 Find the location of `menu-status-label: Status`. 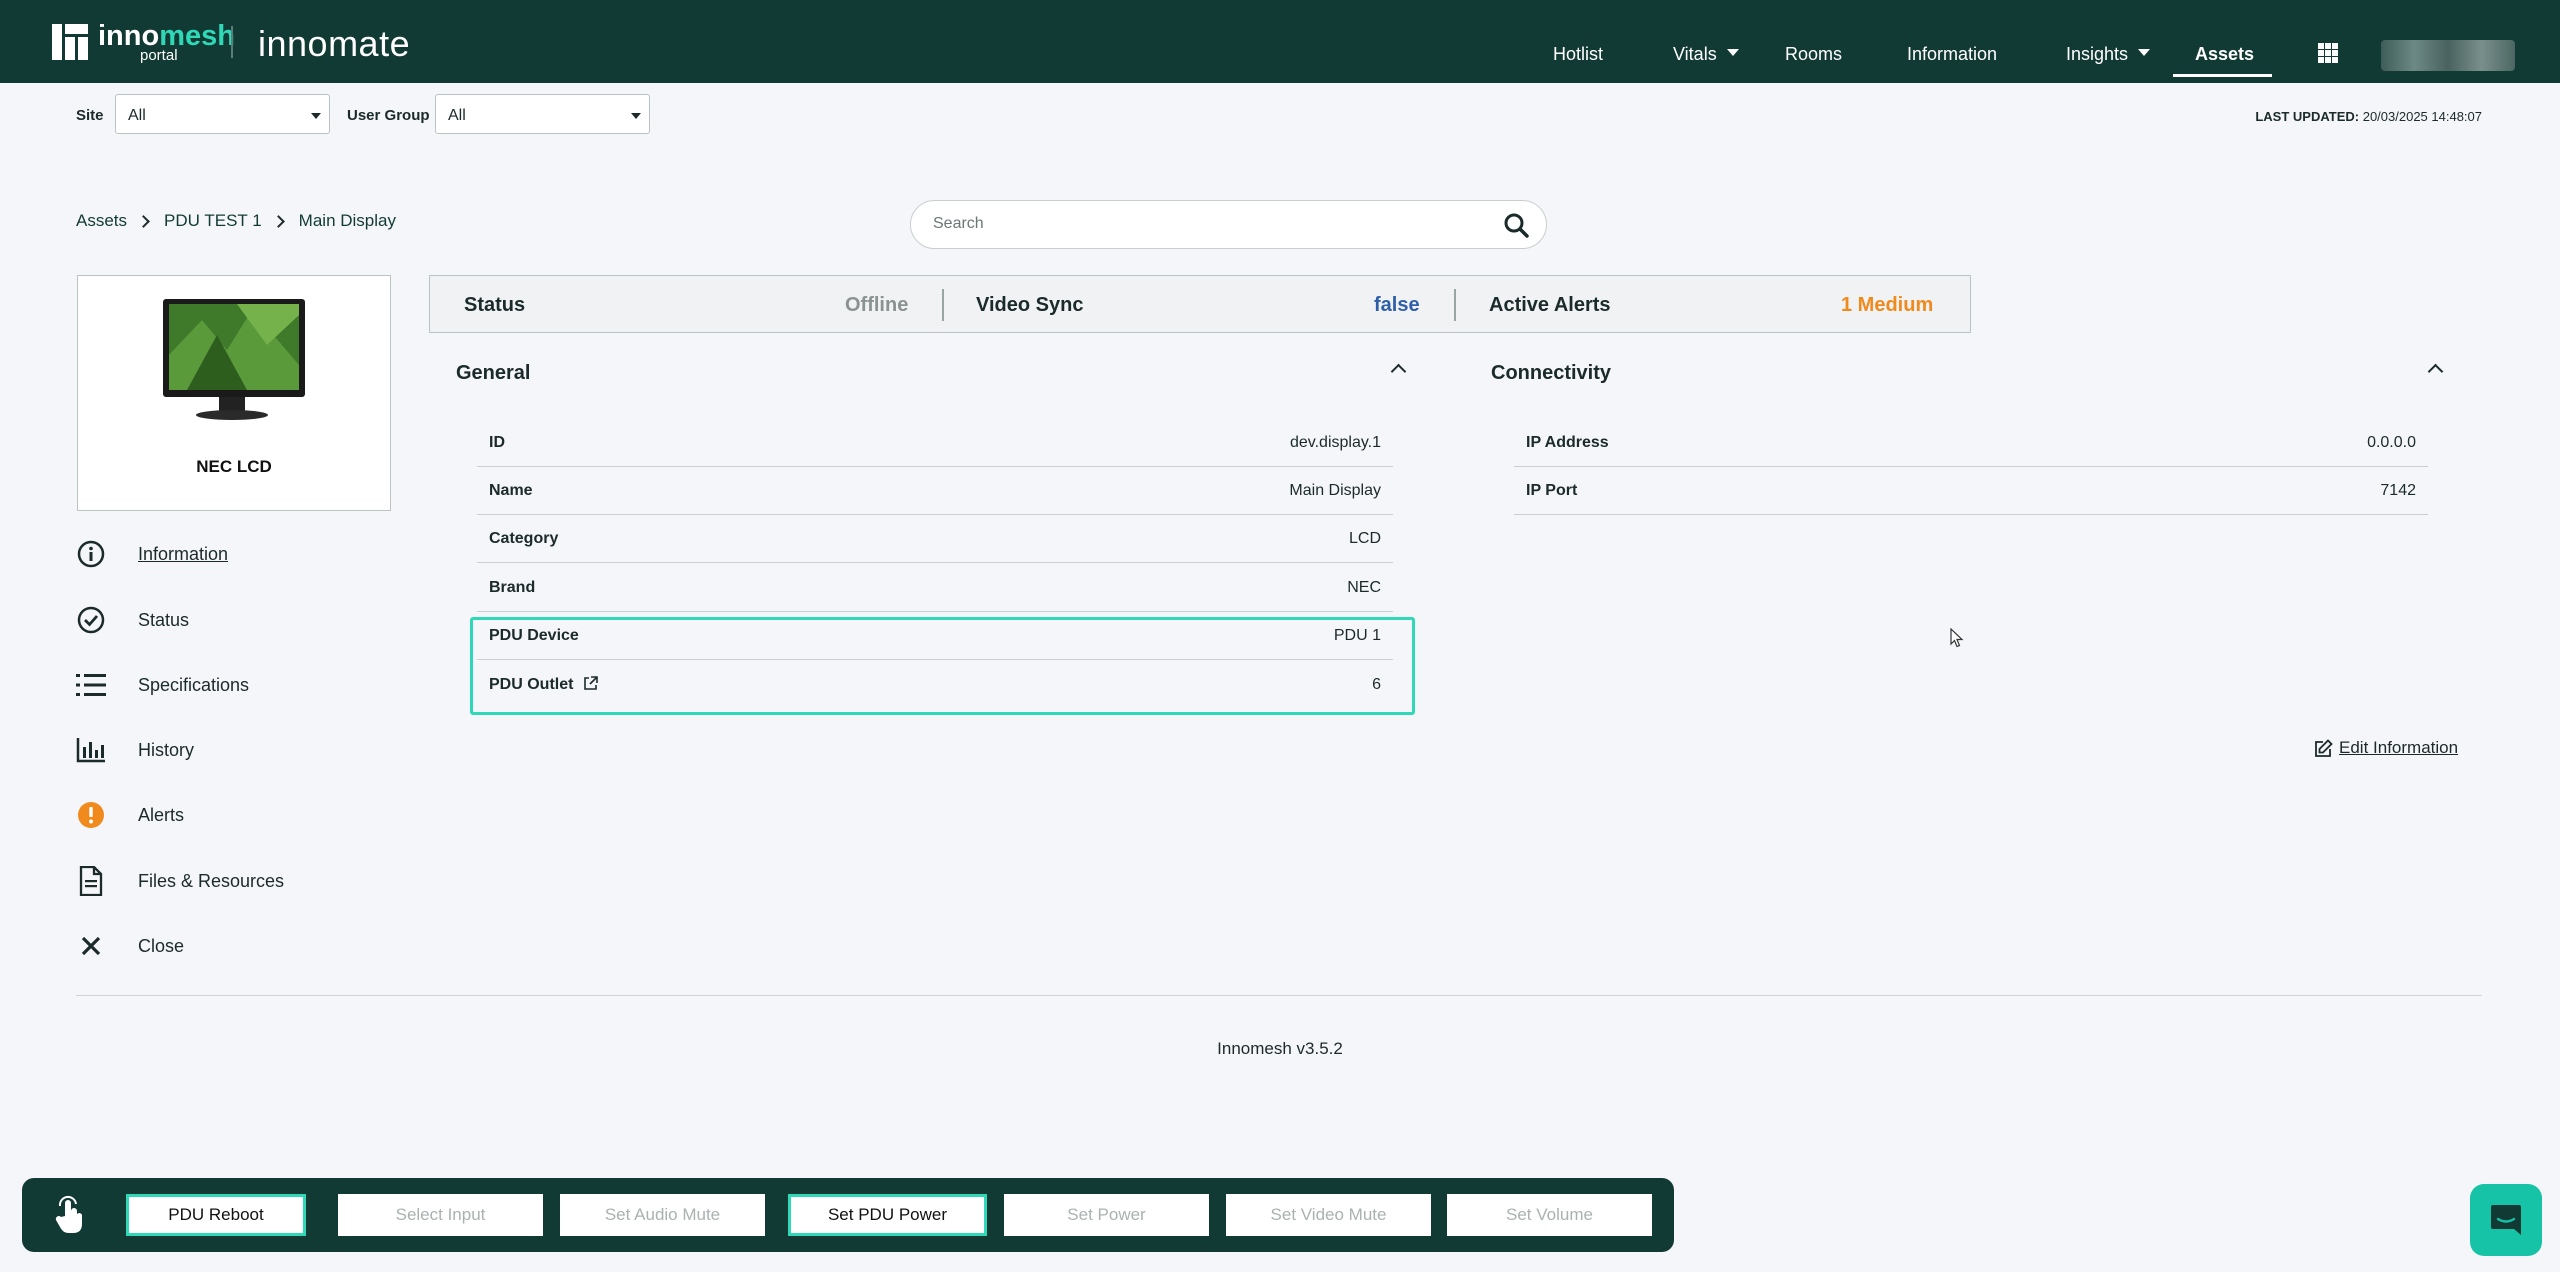

menu-status-label: Status is located at coordinates (164, 619).